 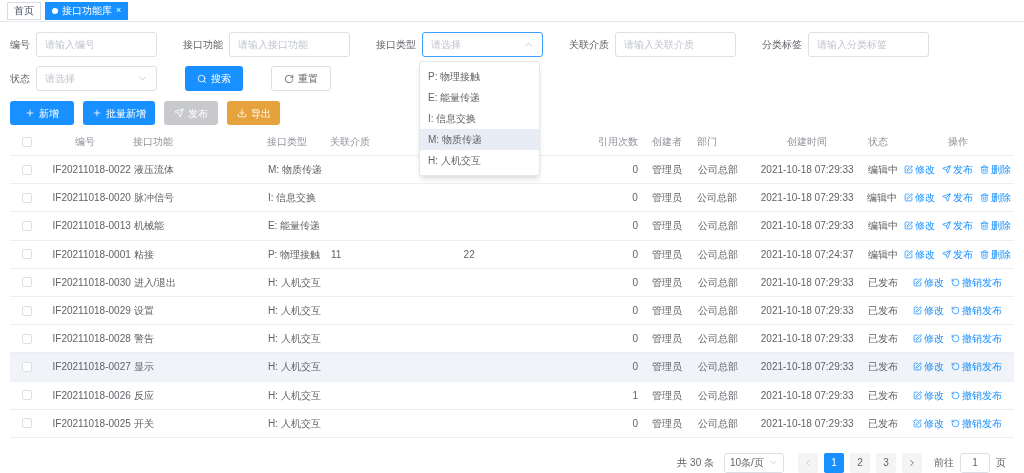 What do you see at coordinates (214, 78) in the screenshot?
I see `search-button: 搜索` at bounding box center [214, 78].